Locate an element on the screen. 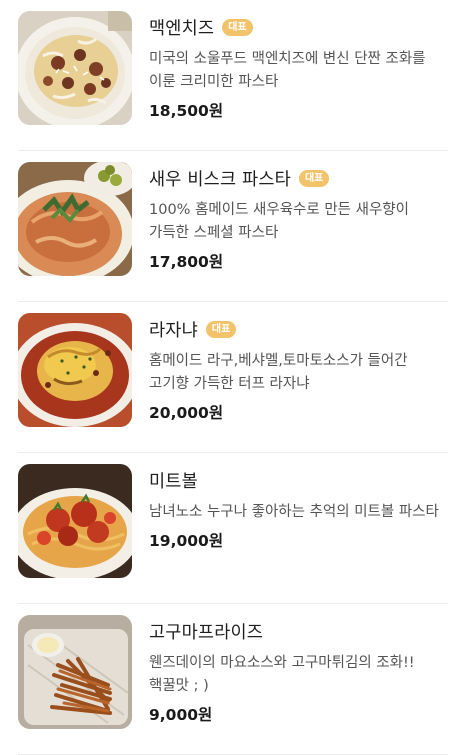 Image resolution: width=466 pixels, height=755 pixels. title-row: 고구마프라이즈 is located at coordinates (299, 631).